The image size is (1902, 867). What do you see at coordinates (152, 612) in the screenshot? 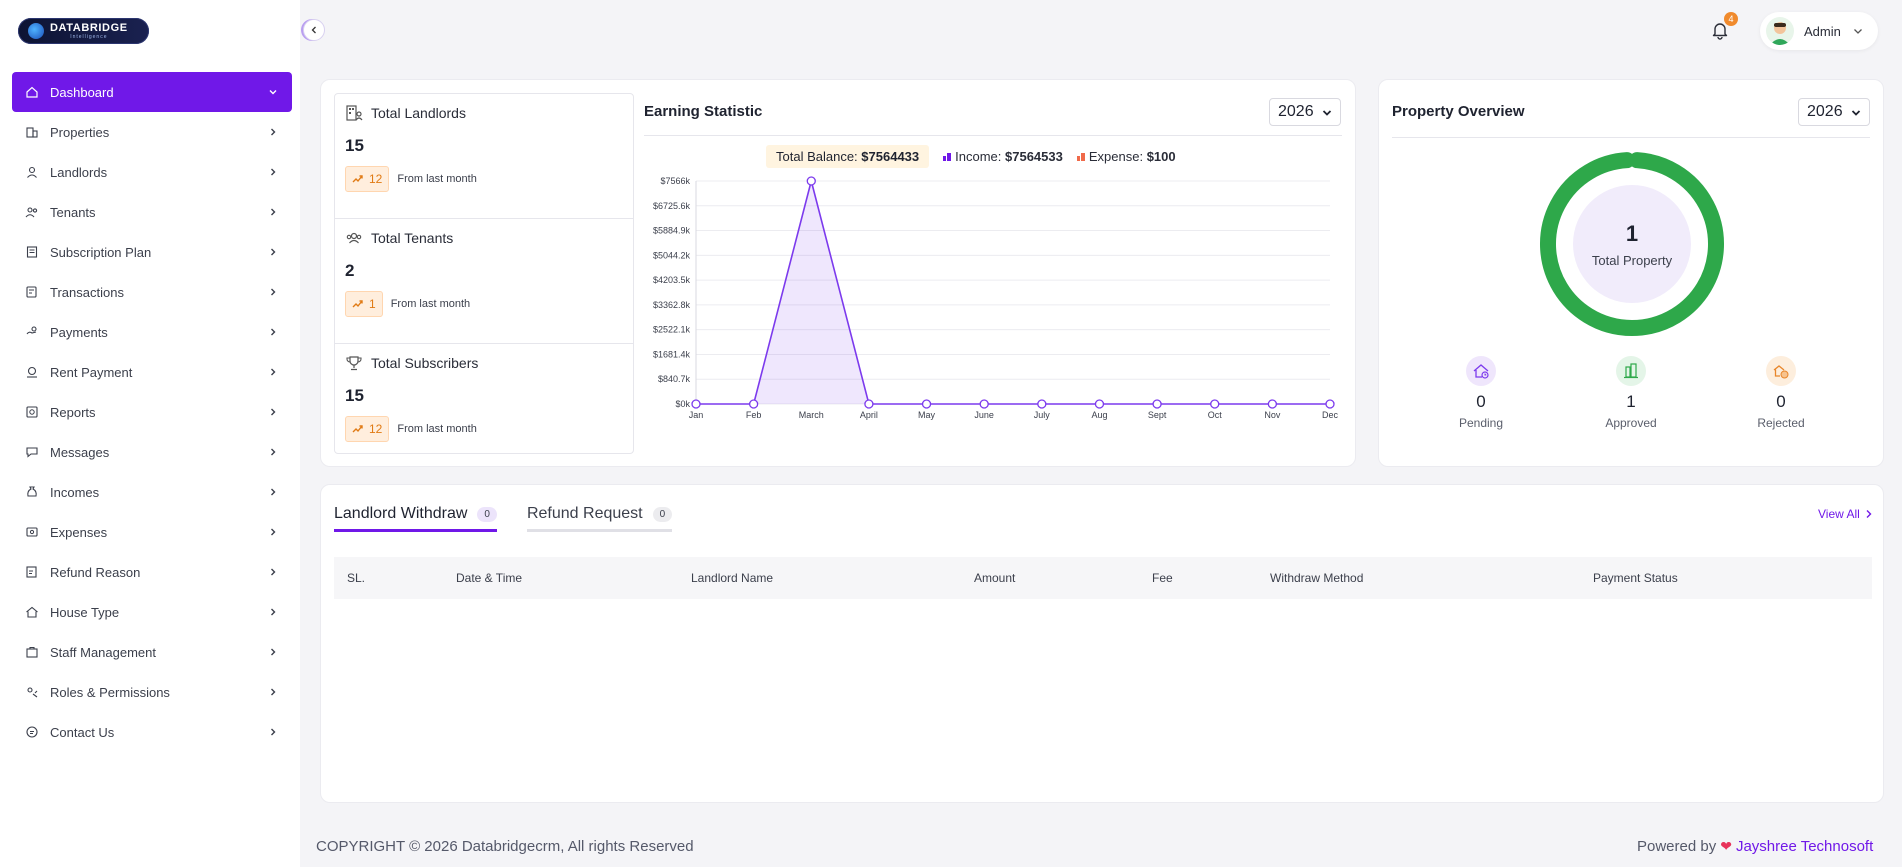
I see `sidebar-item-house-type: House Type` at bounding box center [152, 612].